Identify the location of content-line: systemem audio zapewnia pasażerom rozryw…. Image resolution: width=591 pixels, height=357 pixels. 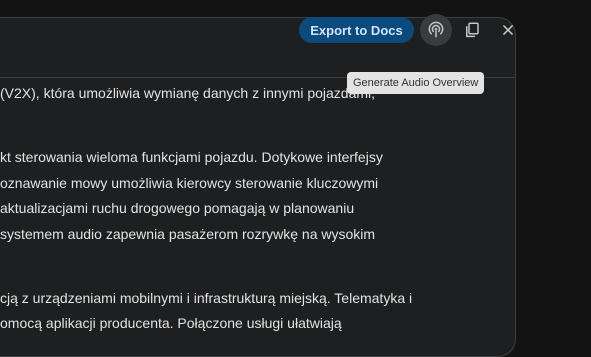
(188, 234).